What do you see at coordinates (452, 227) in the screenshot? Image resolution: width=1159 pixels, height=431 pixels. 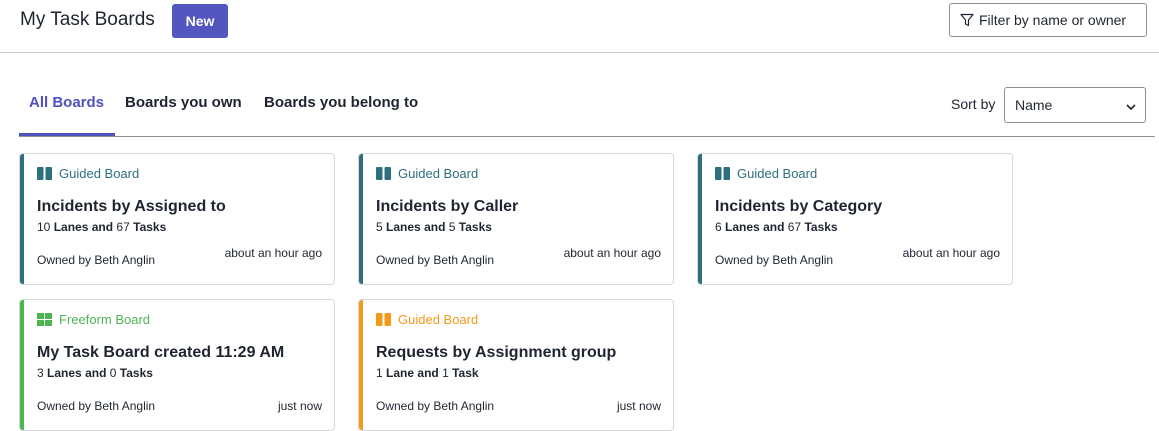 I see `tasks-count: 5` at bounding box center [452, 227].